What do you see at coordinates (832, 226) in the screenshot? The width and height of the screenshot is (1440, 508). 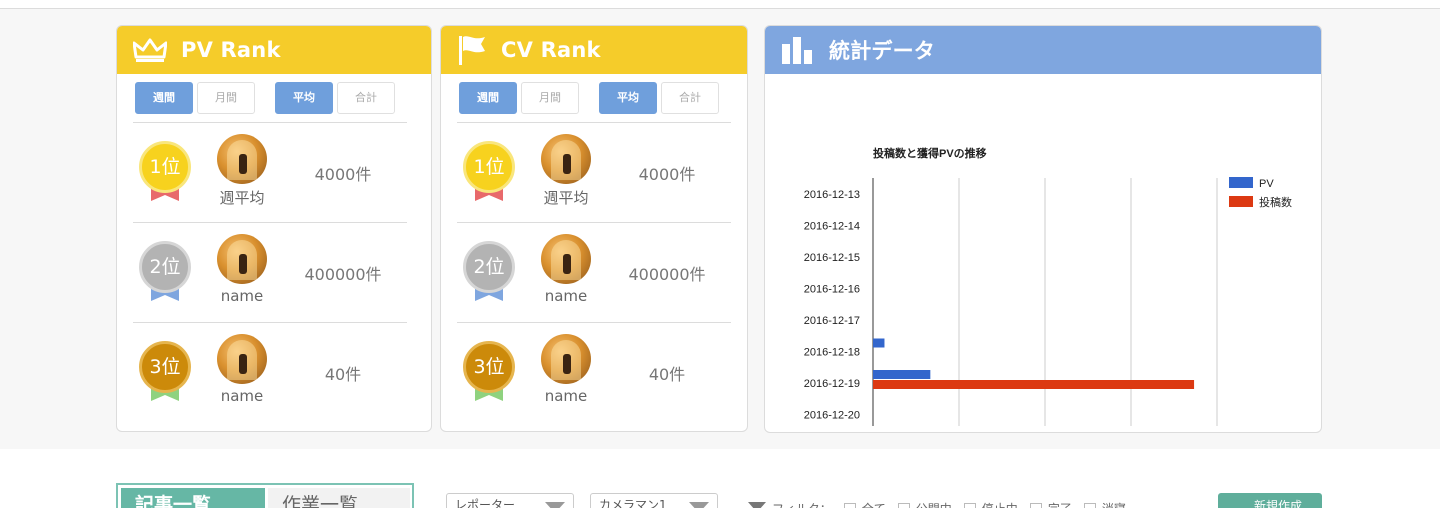 I see `y-tick-label: 2016-12-14` at bounding box center [832, 226].